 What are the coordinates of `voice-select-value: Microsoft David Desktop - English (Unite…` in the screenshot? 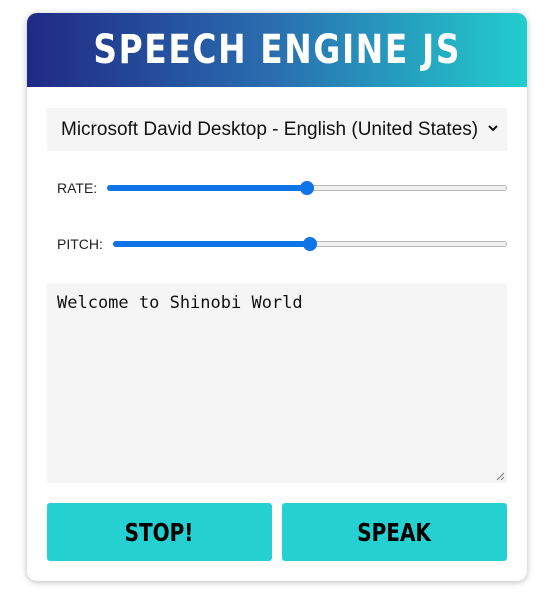 It's located at (270, 129).